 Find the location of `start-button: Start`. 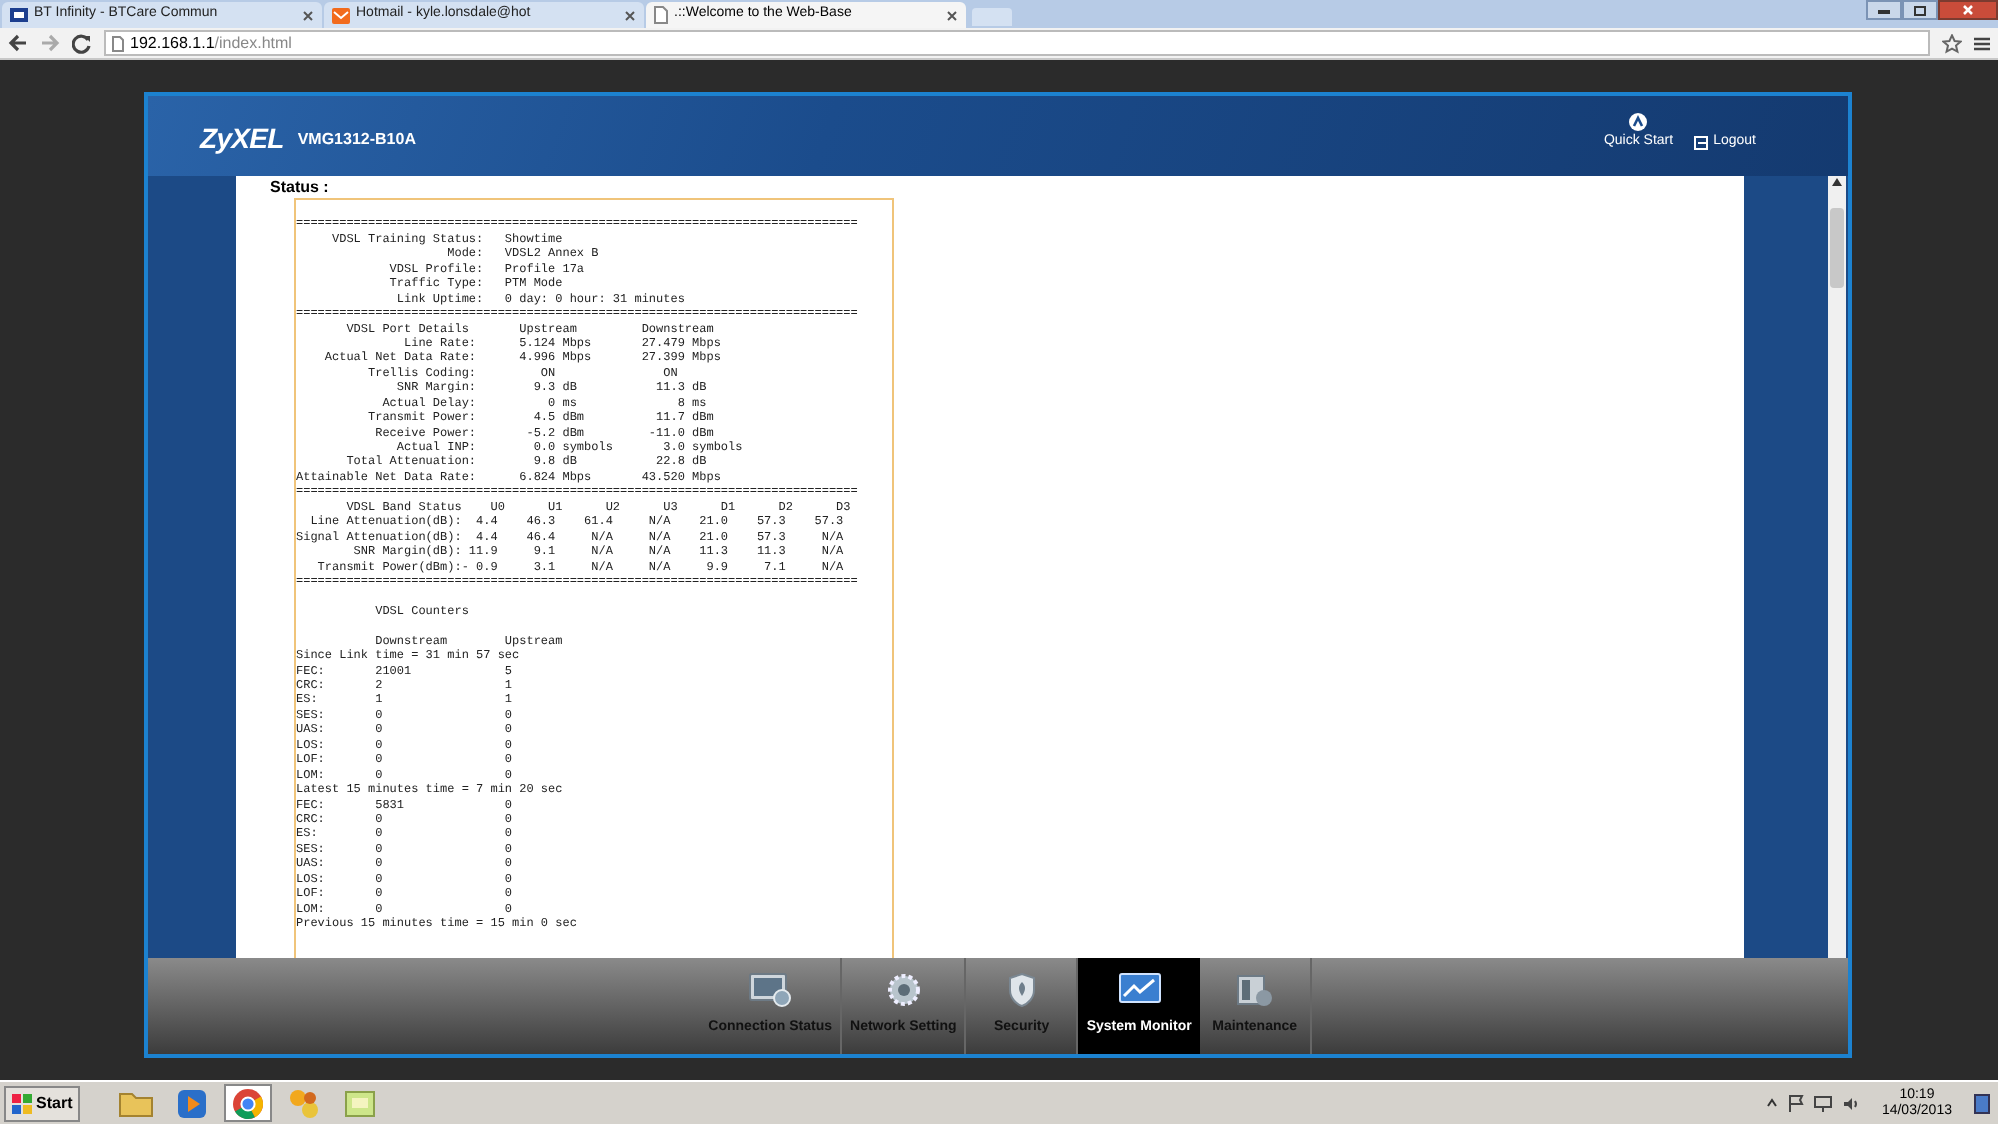

start-button: Start is located at coordinates (42, 1103).